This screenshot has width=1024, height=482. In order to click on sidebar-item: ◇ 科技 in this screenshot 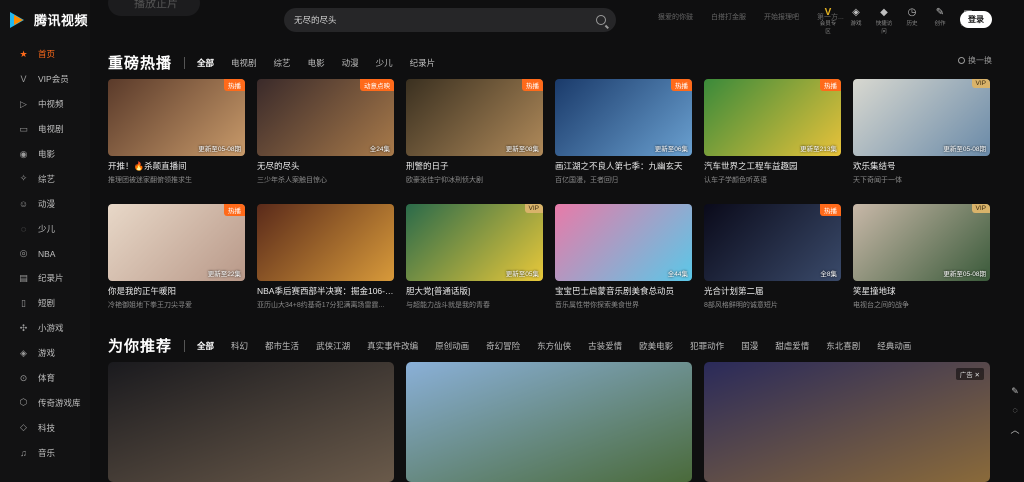, I will do `click(45, 427)`.